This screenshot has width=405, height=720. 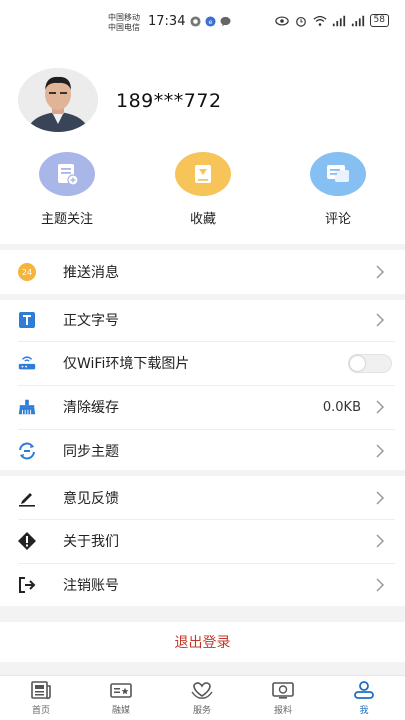 I want to click on setting-feedback: 意见反馈, so click(x=202, y=498).